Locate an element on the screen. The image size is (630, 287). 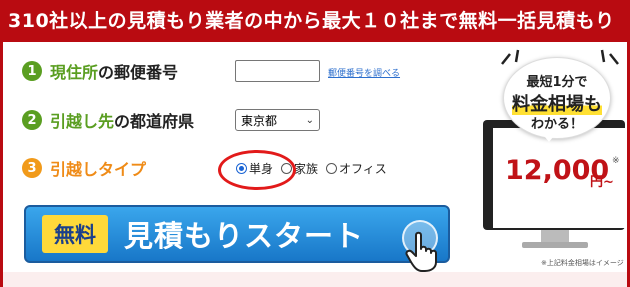
postal-code-input is located at coordinates (277, 71).